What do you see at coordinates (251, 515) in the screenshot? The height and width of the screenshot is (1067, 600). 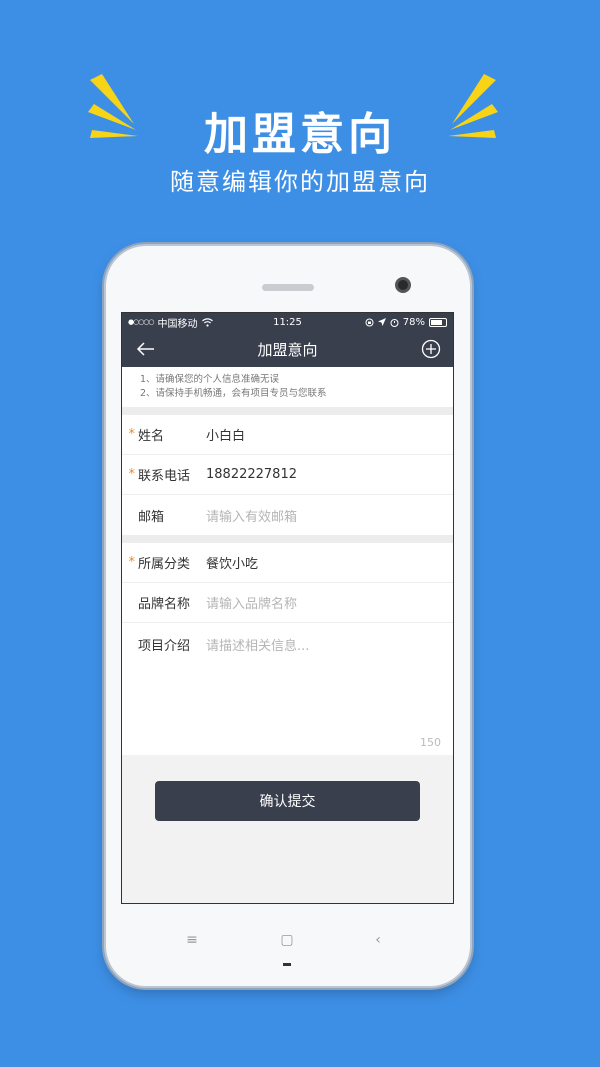 I see `email-input: 请输入有效邮箱` at bounding box center [251, 515].